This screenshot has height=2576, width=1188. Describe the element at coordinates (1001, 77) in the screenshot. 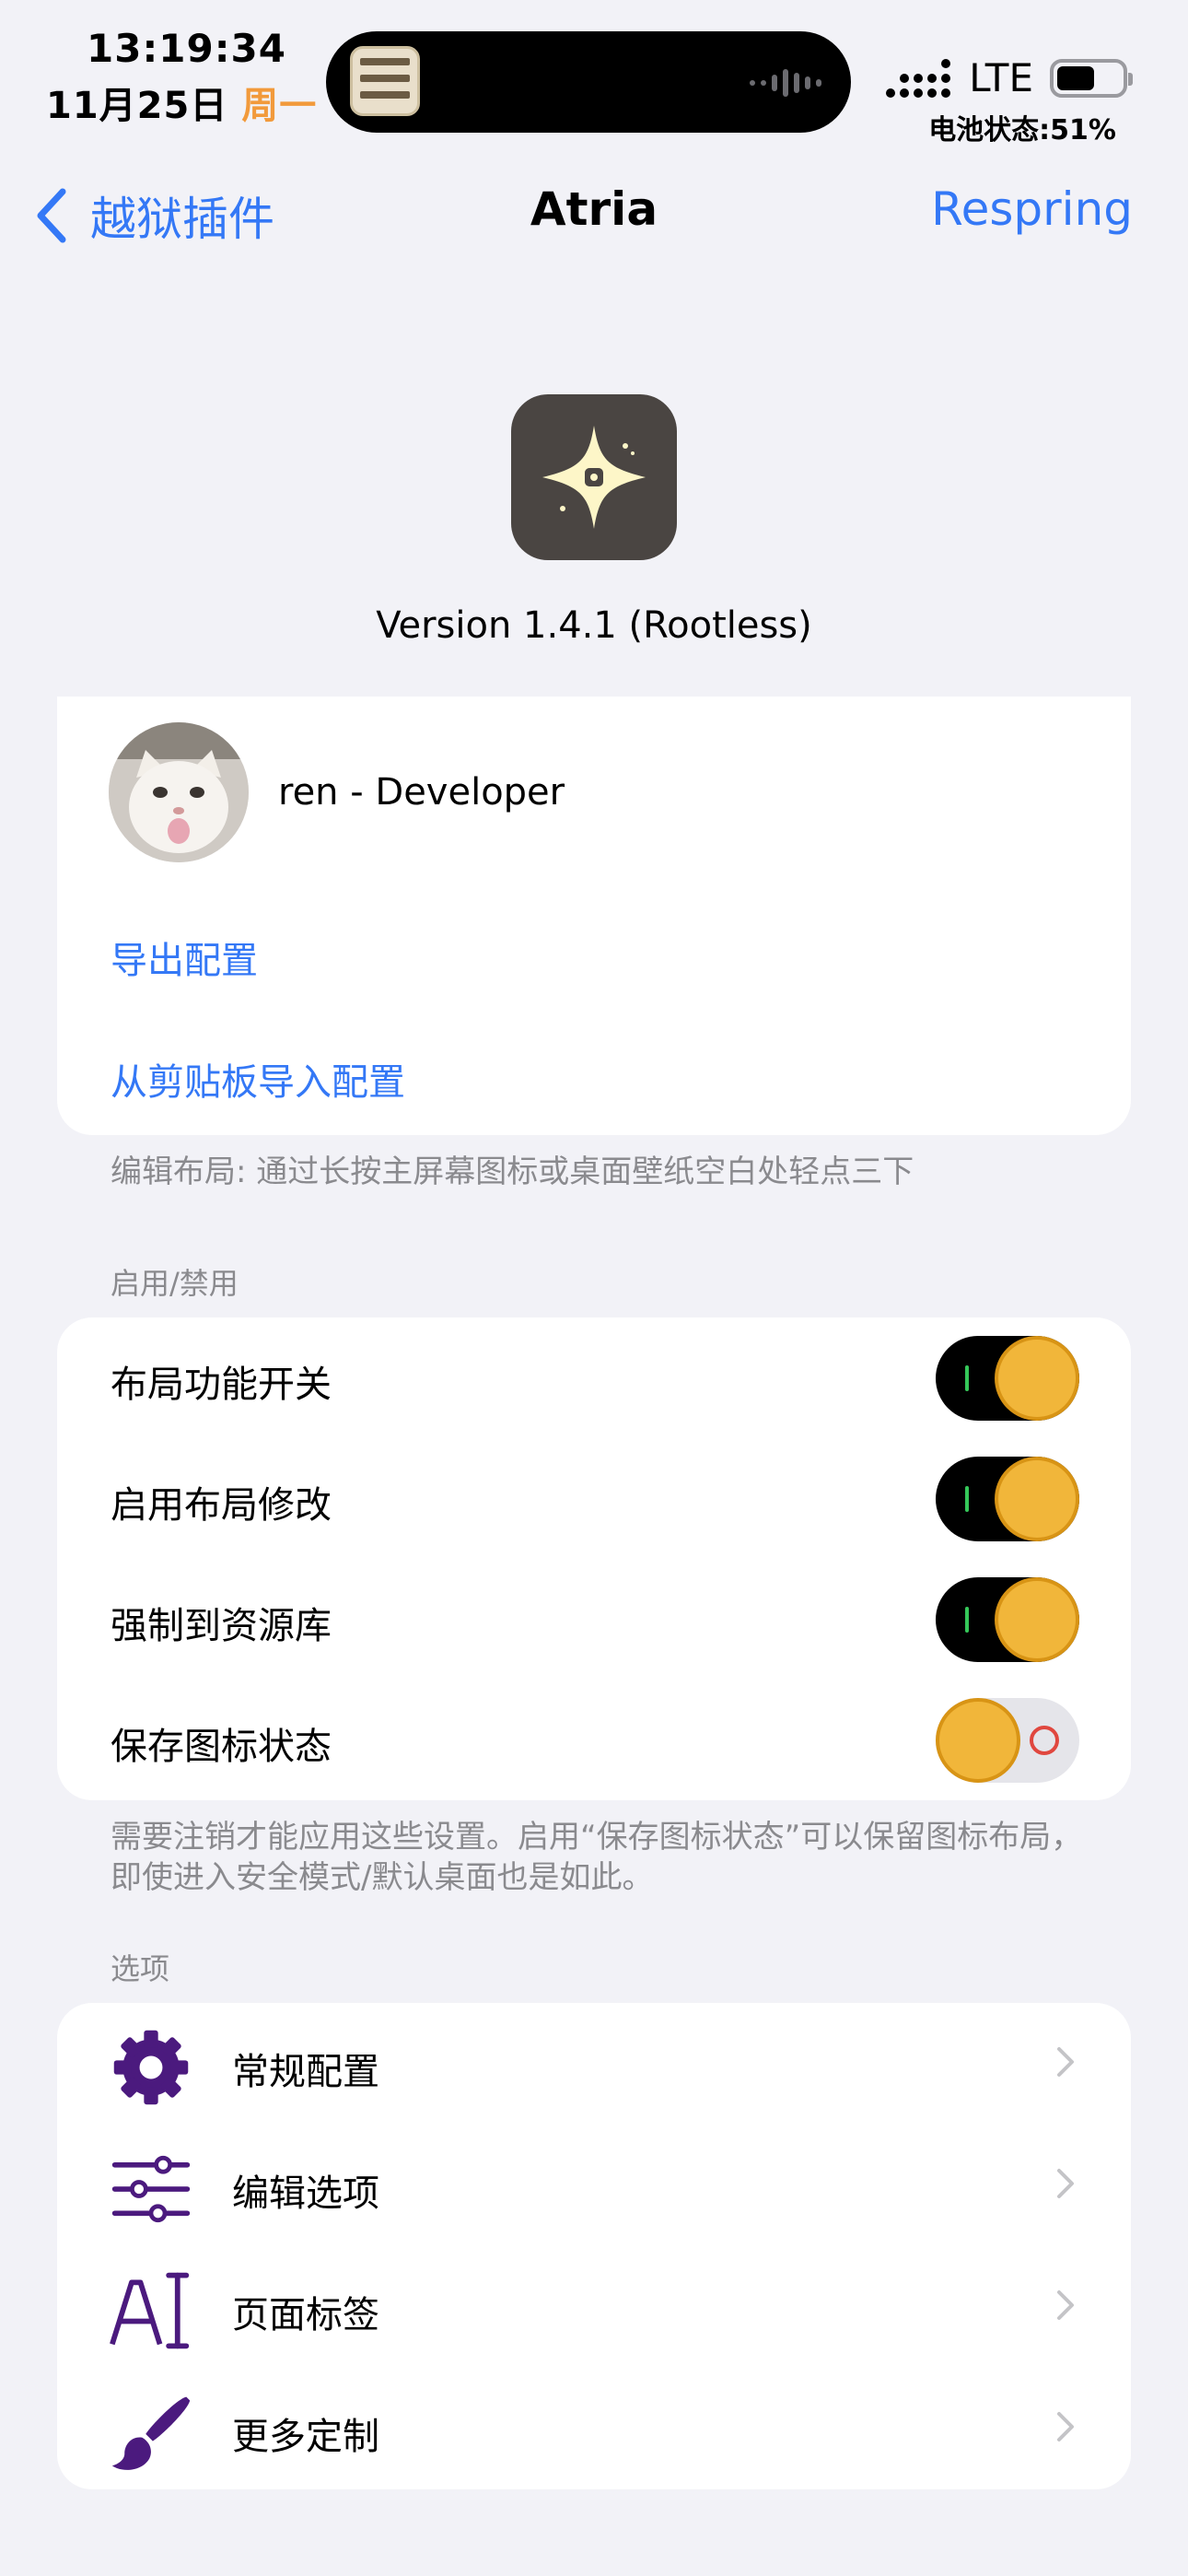

I see `network-type: LTE` at that location.